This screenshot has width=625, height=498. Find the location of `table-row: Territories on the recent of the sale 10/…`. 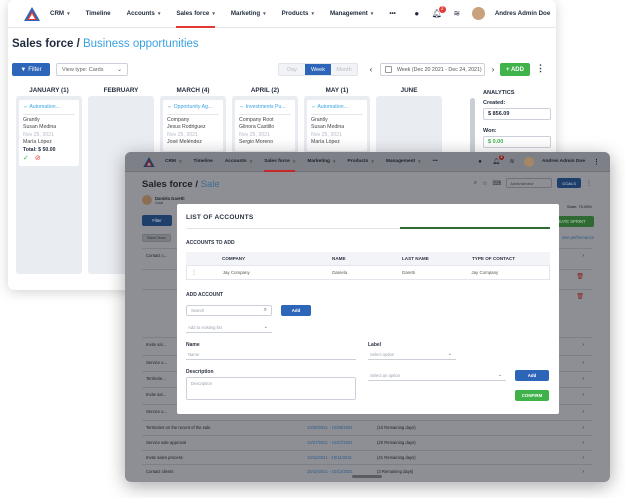

table-row: Territories on the recent of the sale 10/… is located at coordinates (367, 427).